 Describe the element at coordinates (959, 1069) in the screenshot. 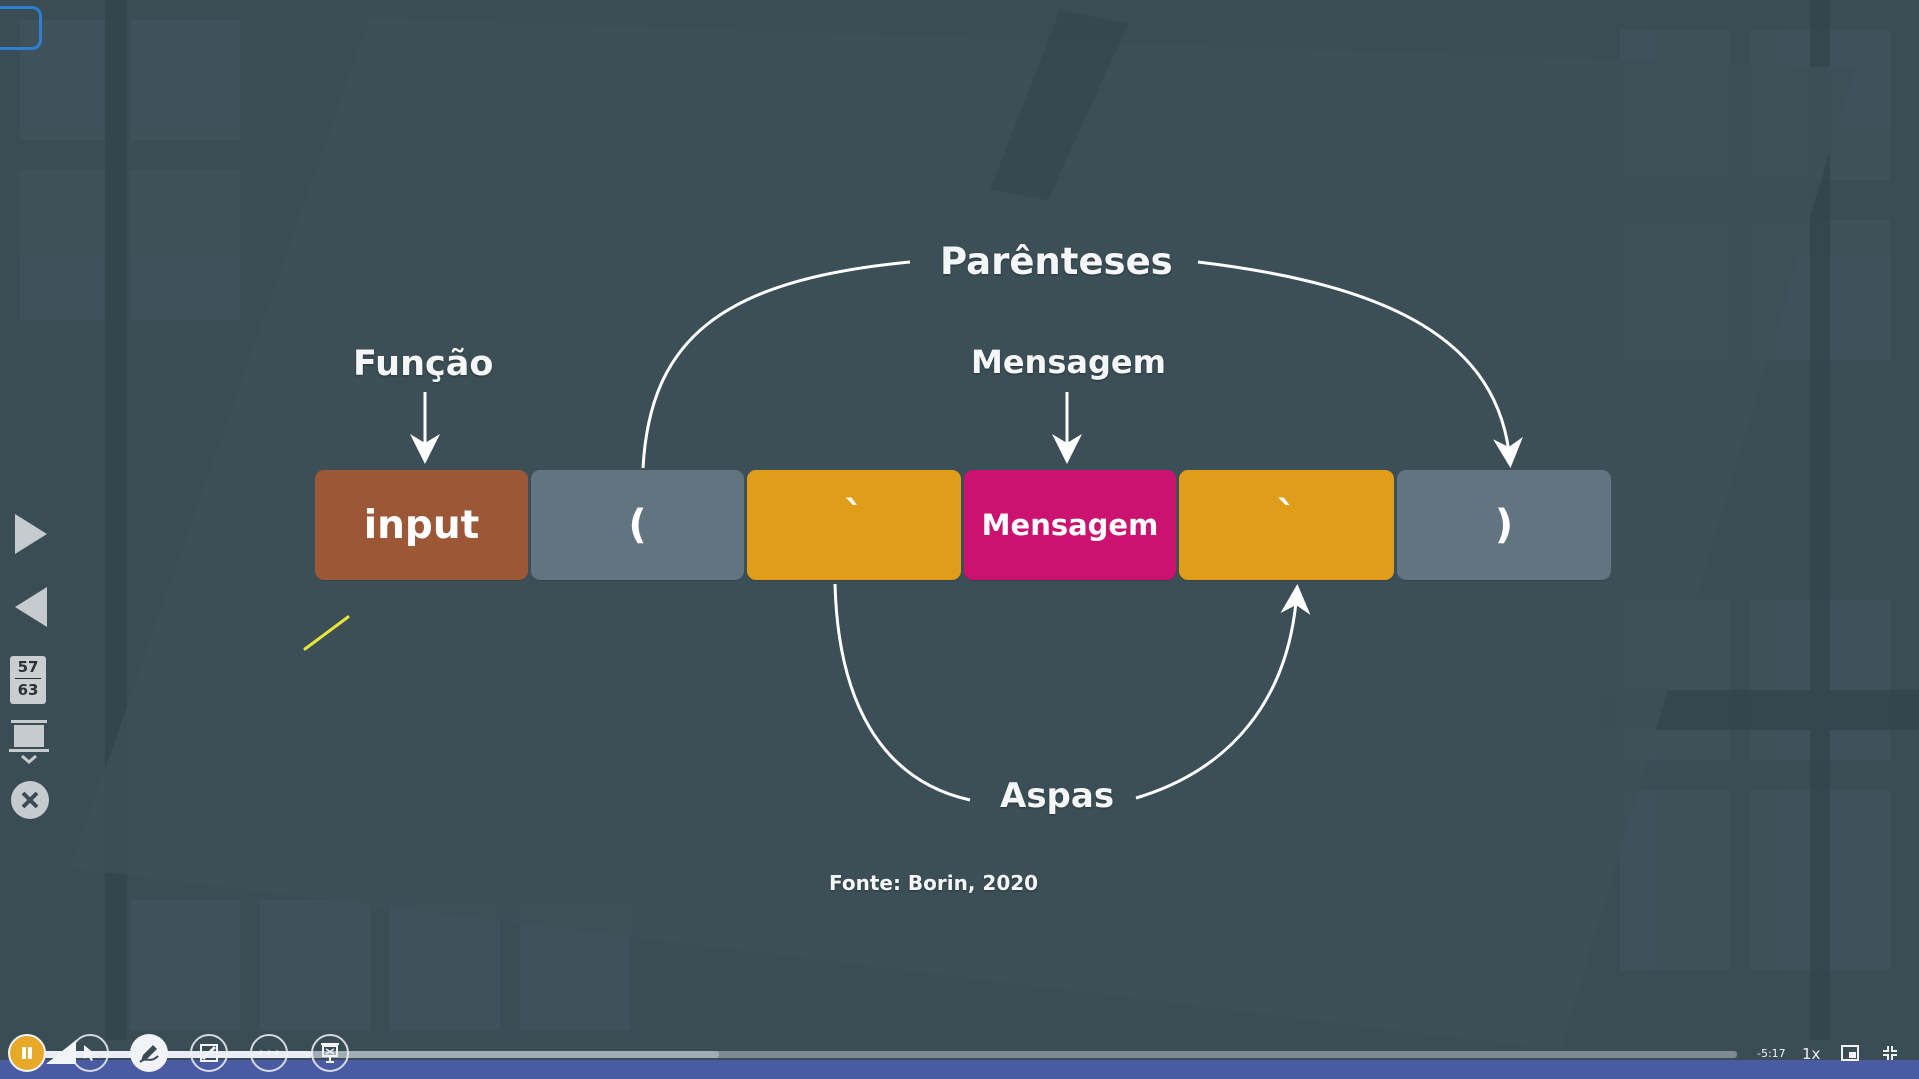

I see `player-bottom-strip` at that location.